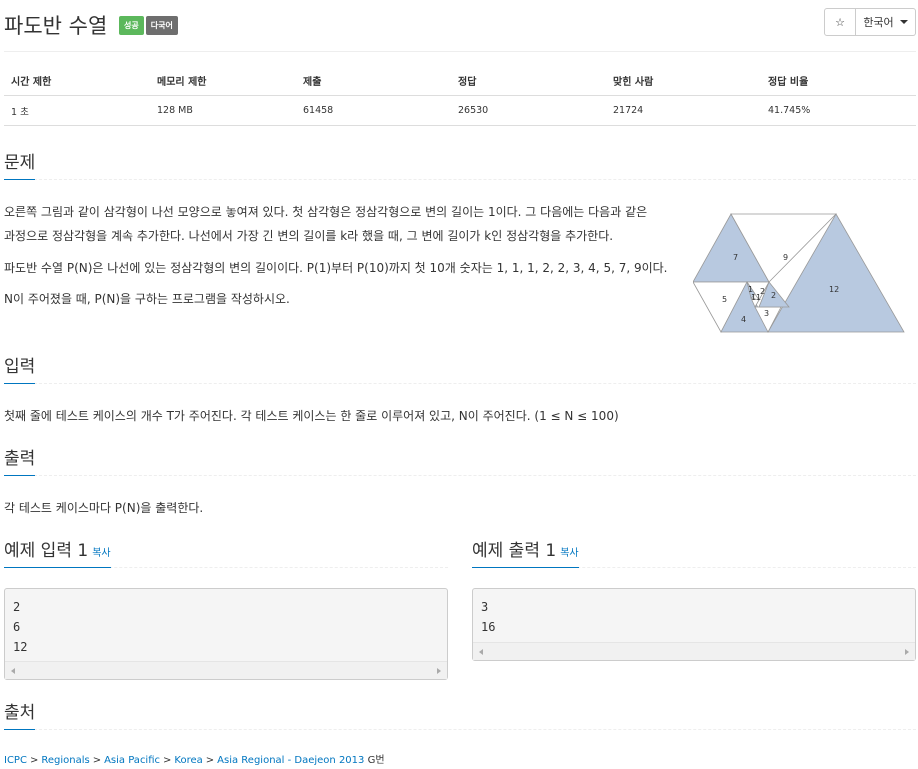  Describe the element at coordinates (569, 553) in the screenshot. I see `copy-sample-output-button: 복사` at that location.